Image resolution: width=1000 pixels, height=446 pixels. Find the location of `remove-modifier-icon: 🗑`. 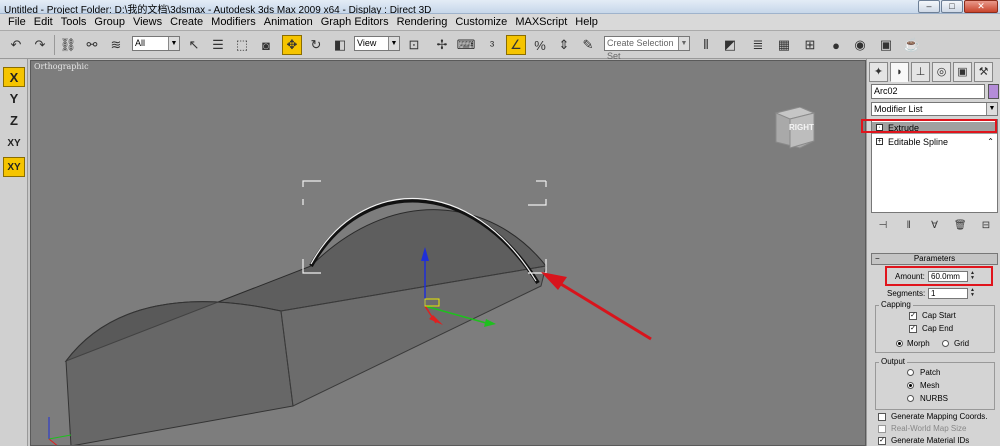

remove-modifier-icon: 🗑 is located at coordinates (960, 226).